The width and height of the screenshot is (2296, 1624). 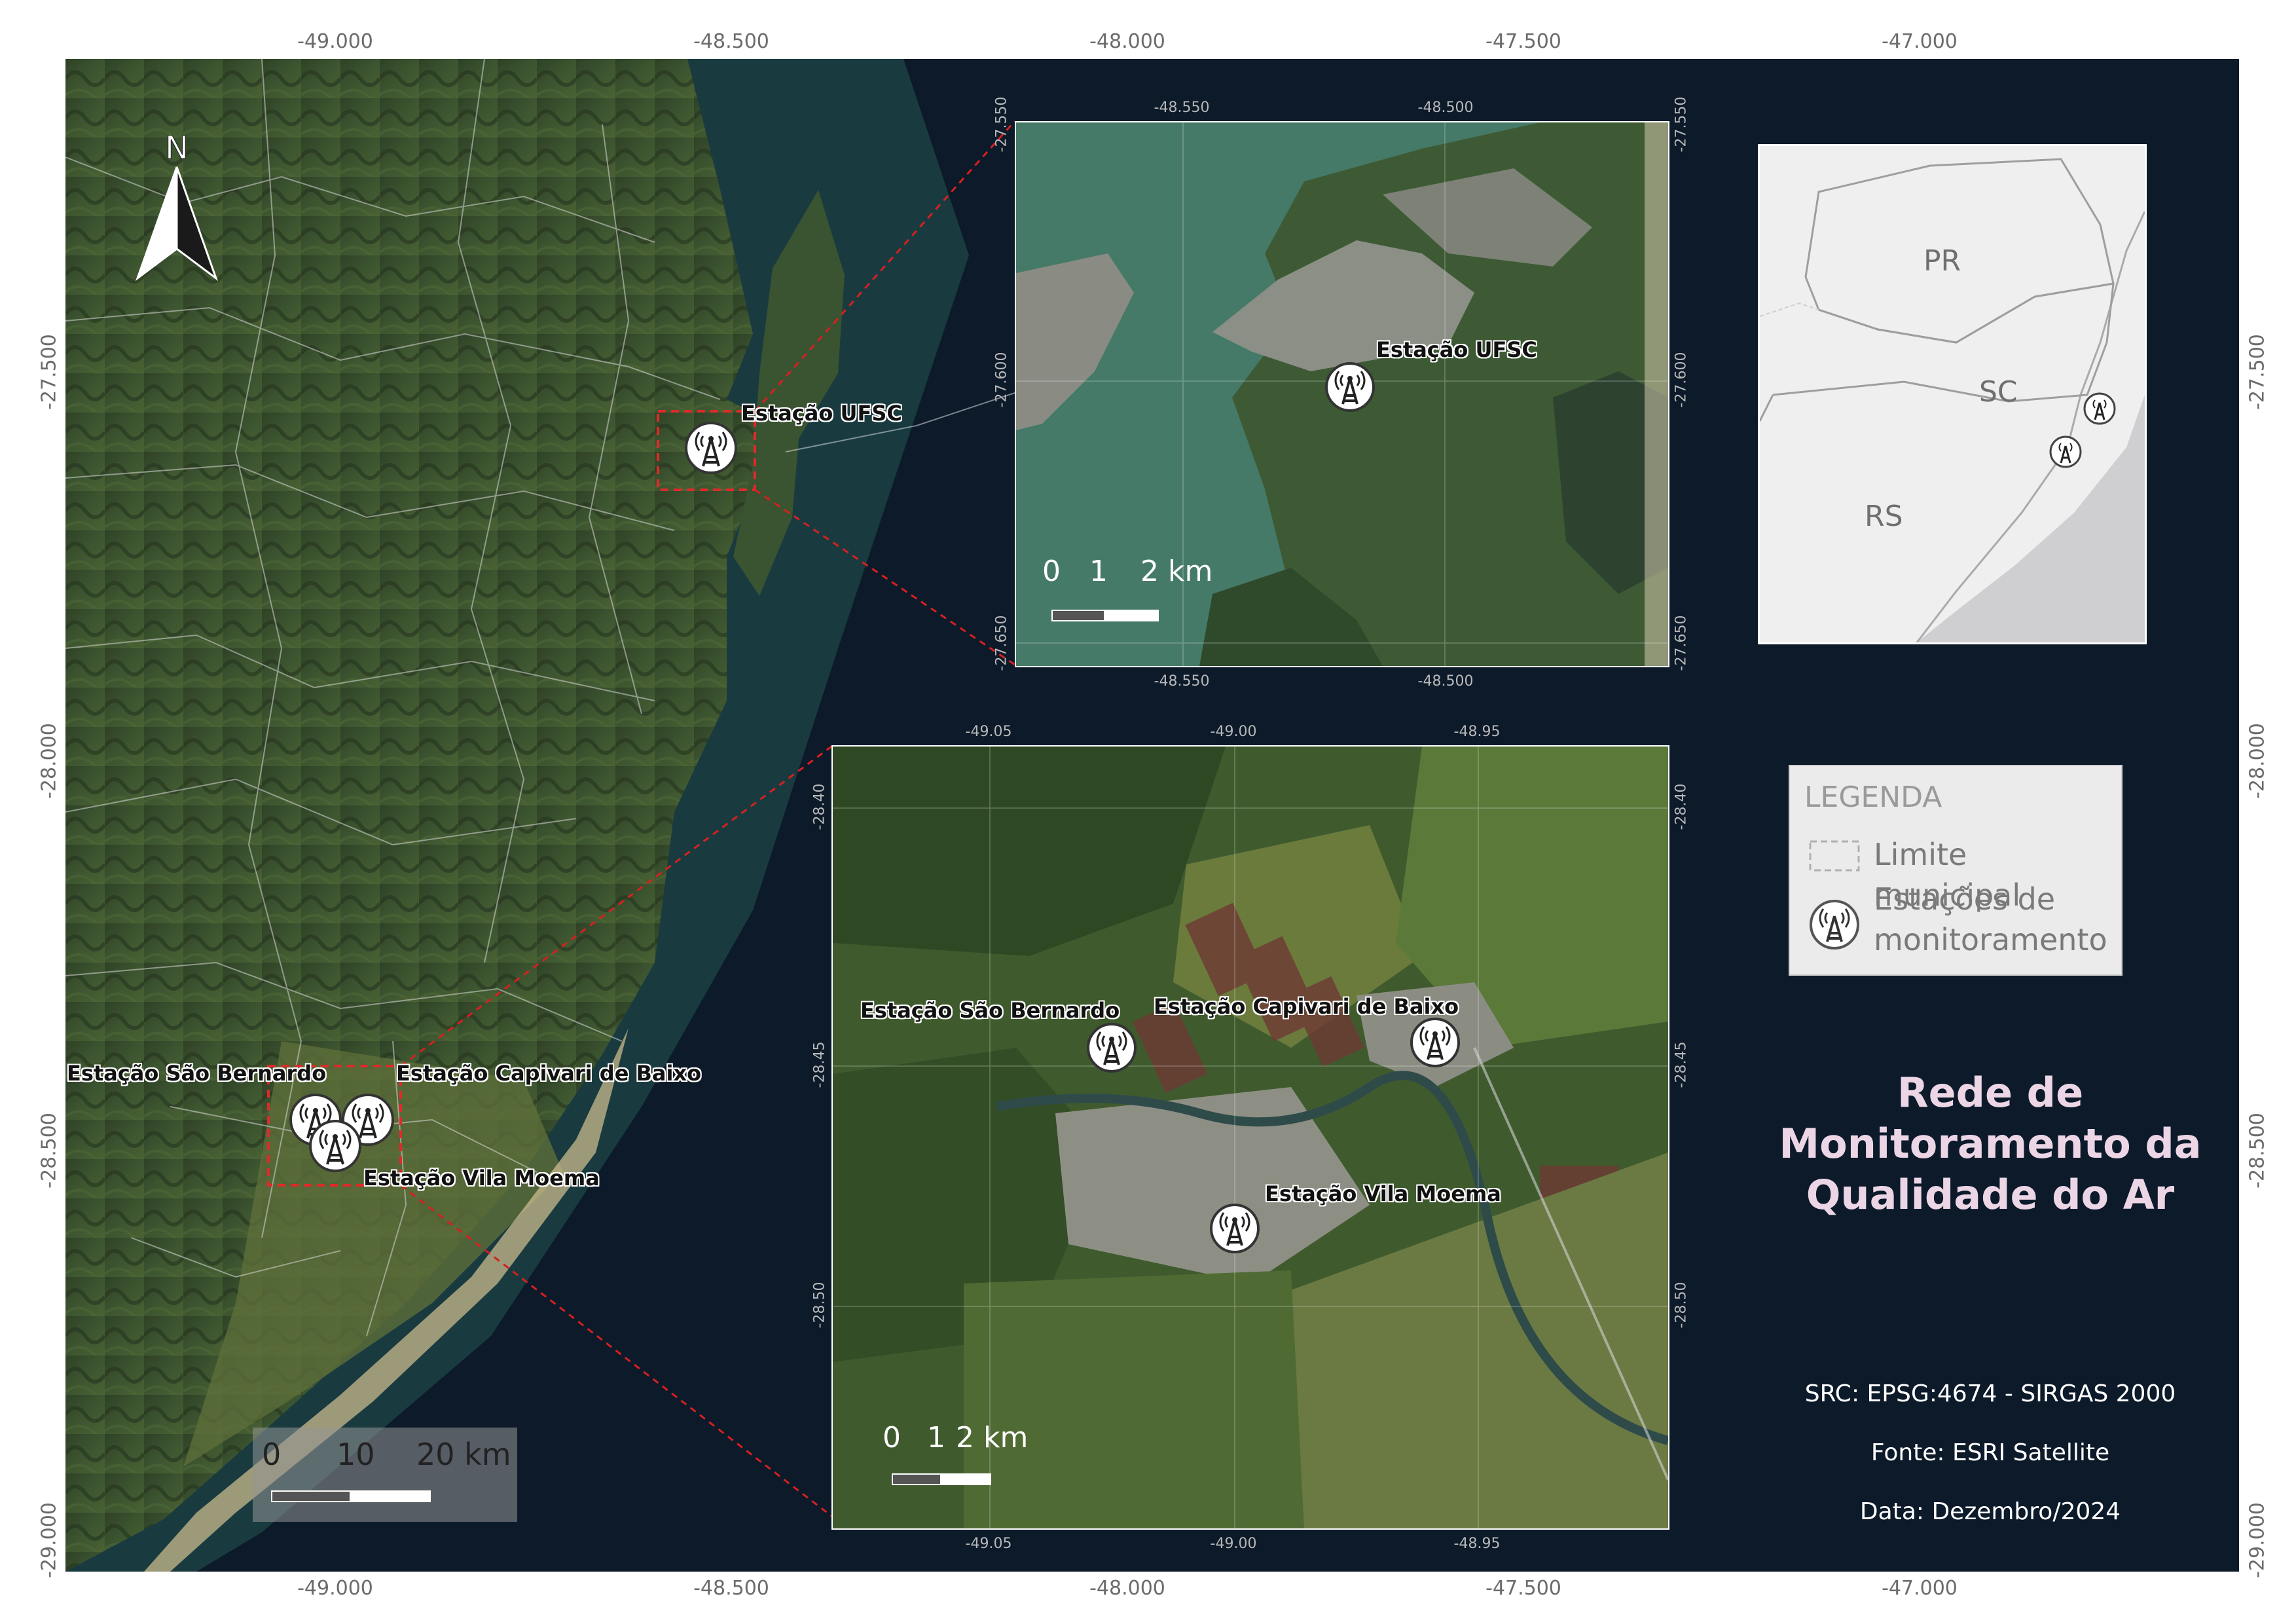 What do you see at coordinates (1681, 806) in the screenshot?
I see `inset-tubarao-right-lat: -28.40` at bounding box center [1681, 806].